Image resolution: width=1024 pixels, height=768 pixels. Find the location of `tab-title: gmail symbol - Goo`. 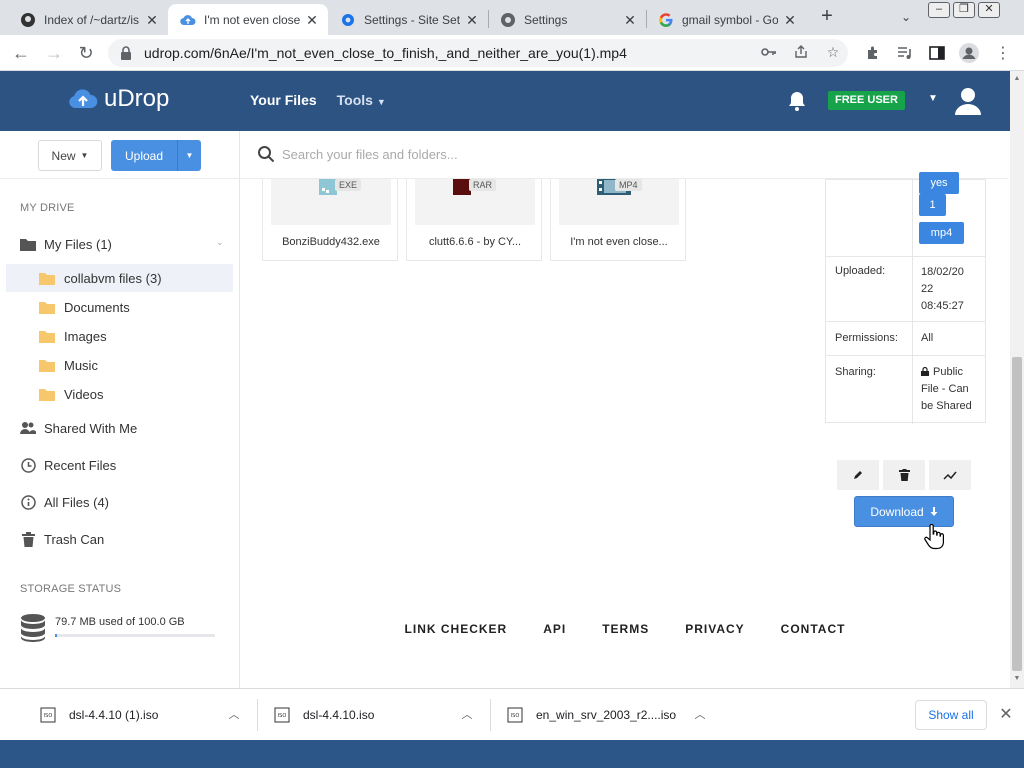

tab-title: gmail symbol - Goo is located at coordinates (730, 19).